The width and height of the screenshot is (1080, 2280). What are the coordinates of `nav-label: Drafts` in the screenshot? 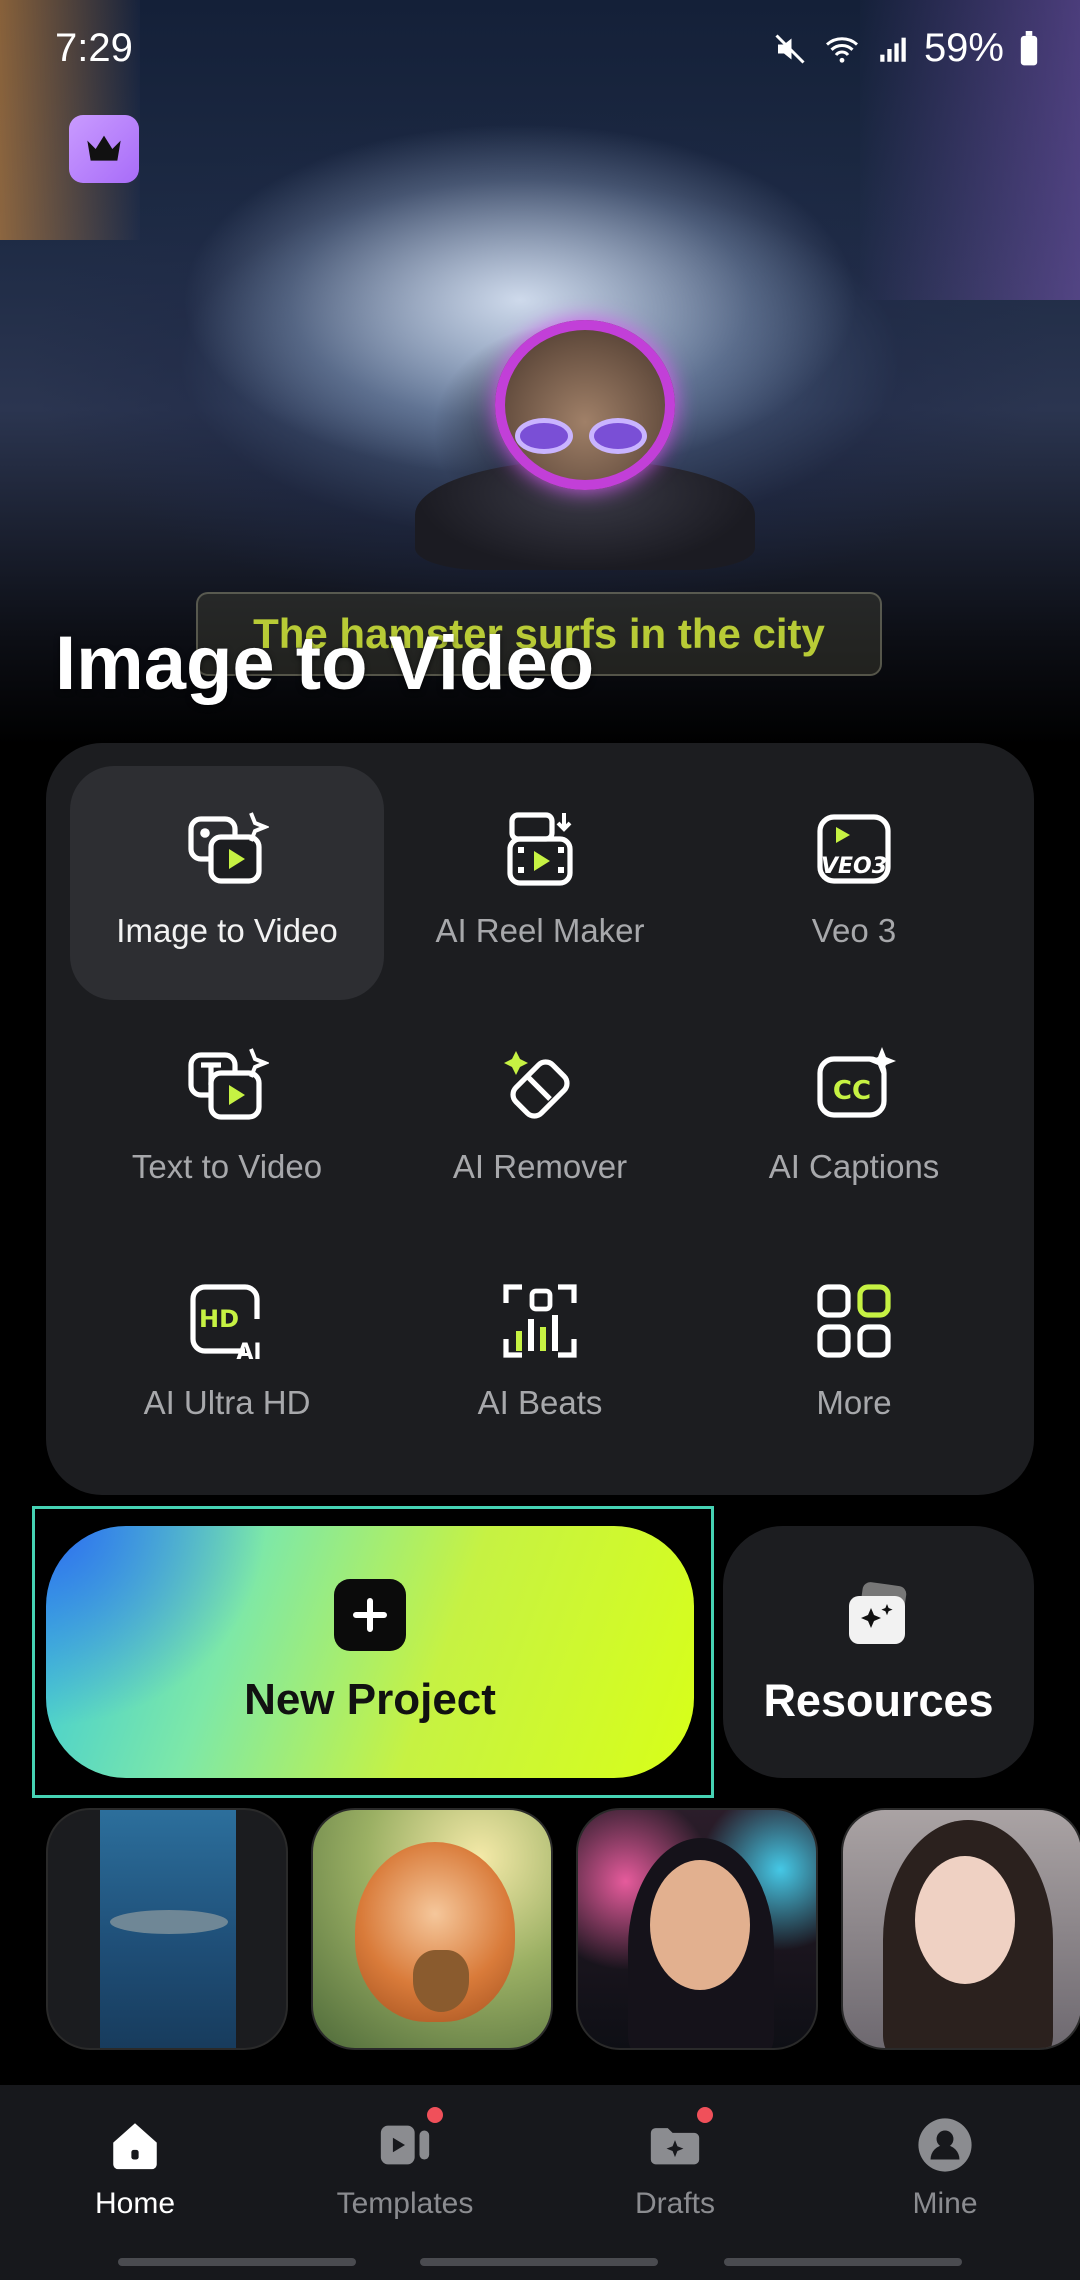 It's located at (674, 2203).